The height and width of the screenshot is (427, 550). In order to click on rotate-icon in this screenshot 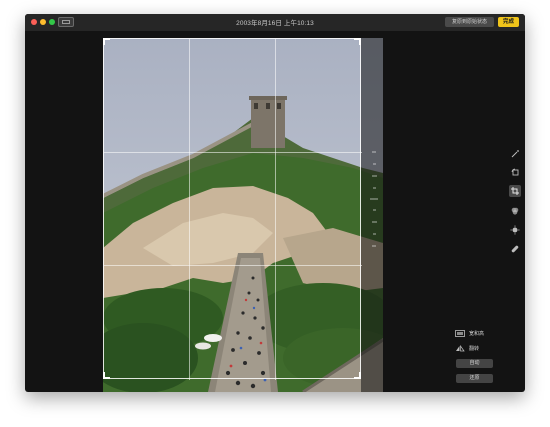, I will do `click(515, 172)`.